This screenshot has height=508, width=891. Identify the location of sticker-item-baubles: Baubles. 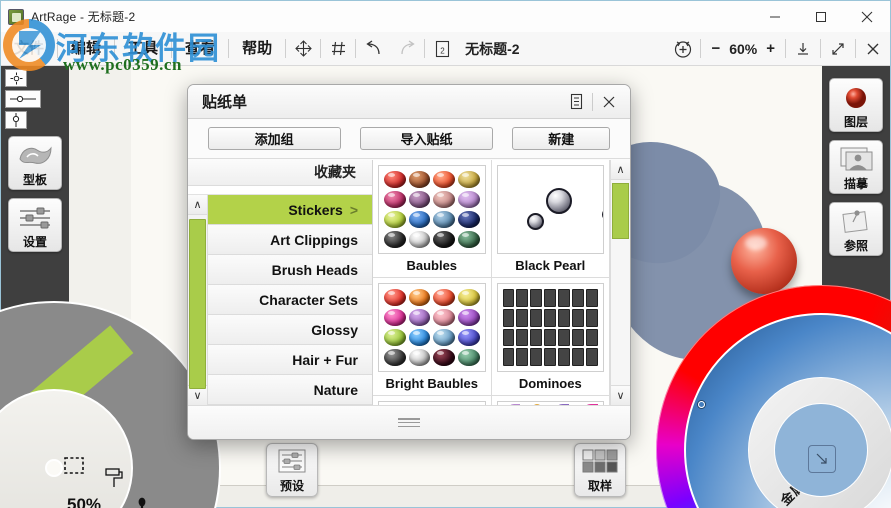
(432, 219).